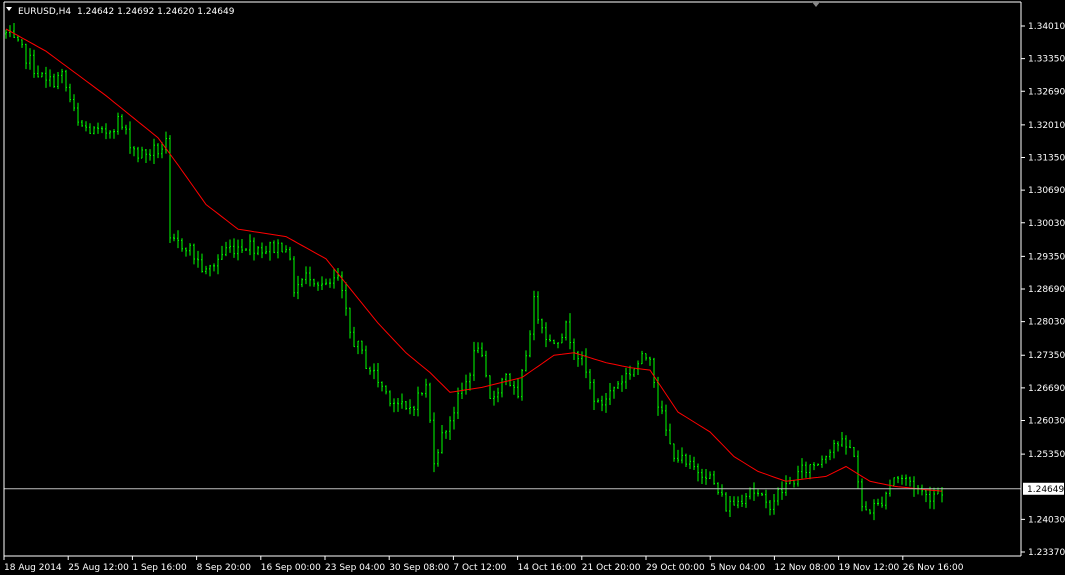 Image resolution: width=1065 pixels, height=575 pixels. I want to click on x-tick-label: 7 Oct 12:00, so click(479, 568).